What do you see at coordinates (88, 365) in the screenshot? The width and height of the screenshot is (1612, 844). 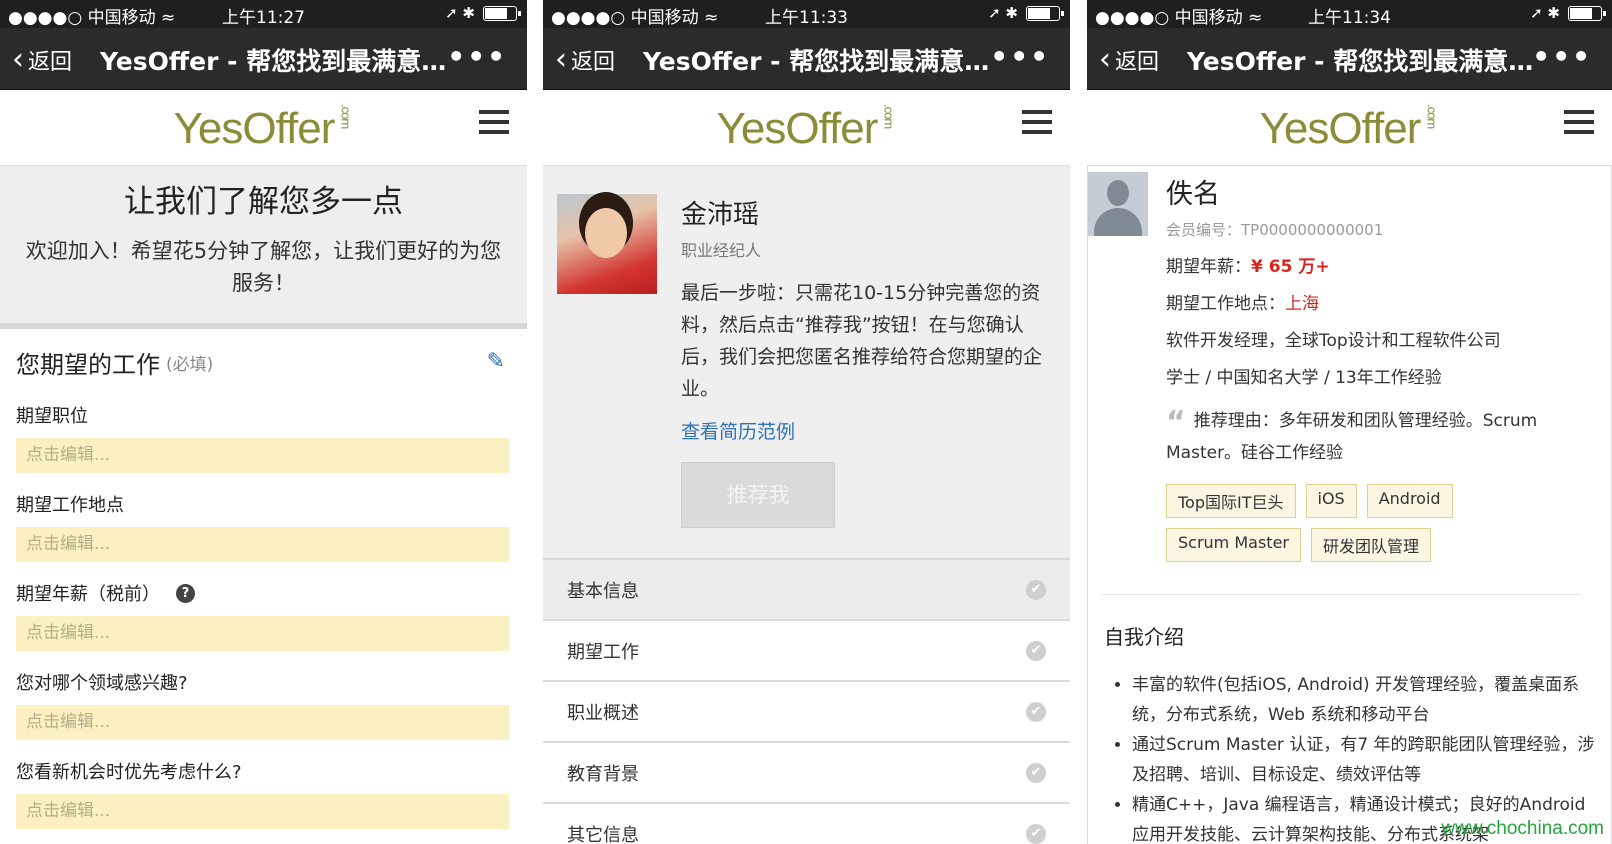 I see `section-title: 您期望的工作` at bounding box center [88, 365].